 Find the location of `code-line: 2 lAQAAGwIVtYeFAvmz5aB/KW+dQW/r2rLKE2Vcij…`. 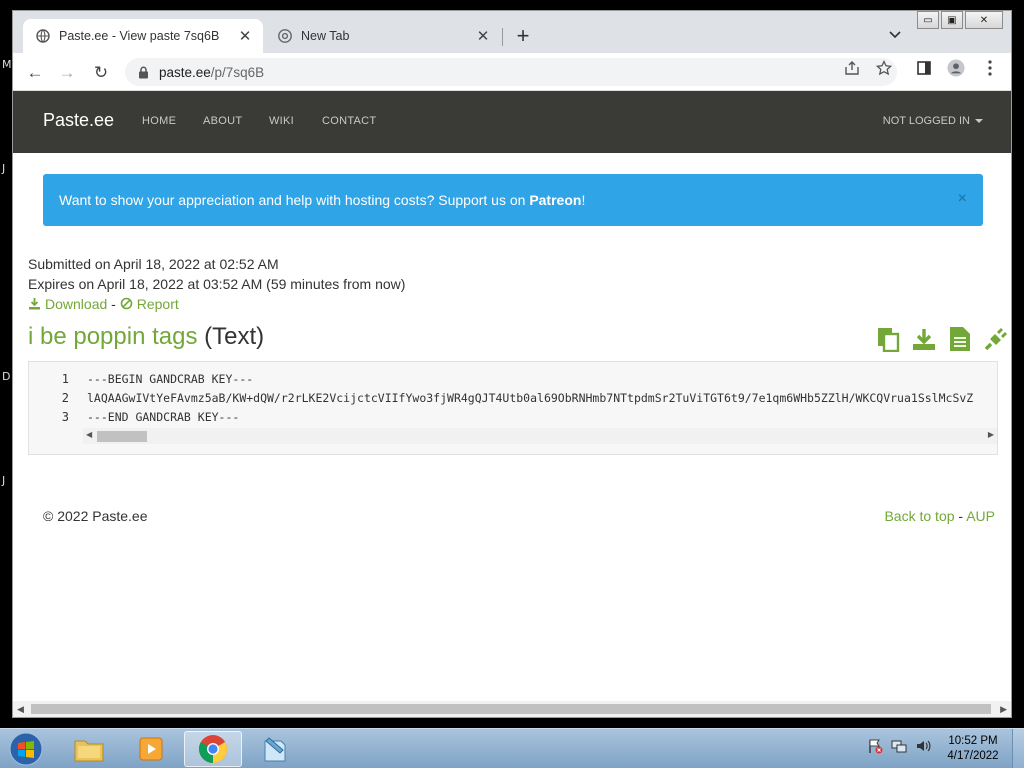

code-line: 2 lAQAAGwIVtYeFAvmz5aB/KW+dQW/r2rLKE2Vcij… is located at coordinates (501, 400).